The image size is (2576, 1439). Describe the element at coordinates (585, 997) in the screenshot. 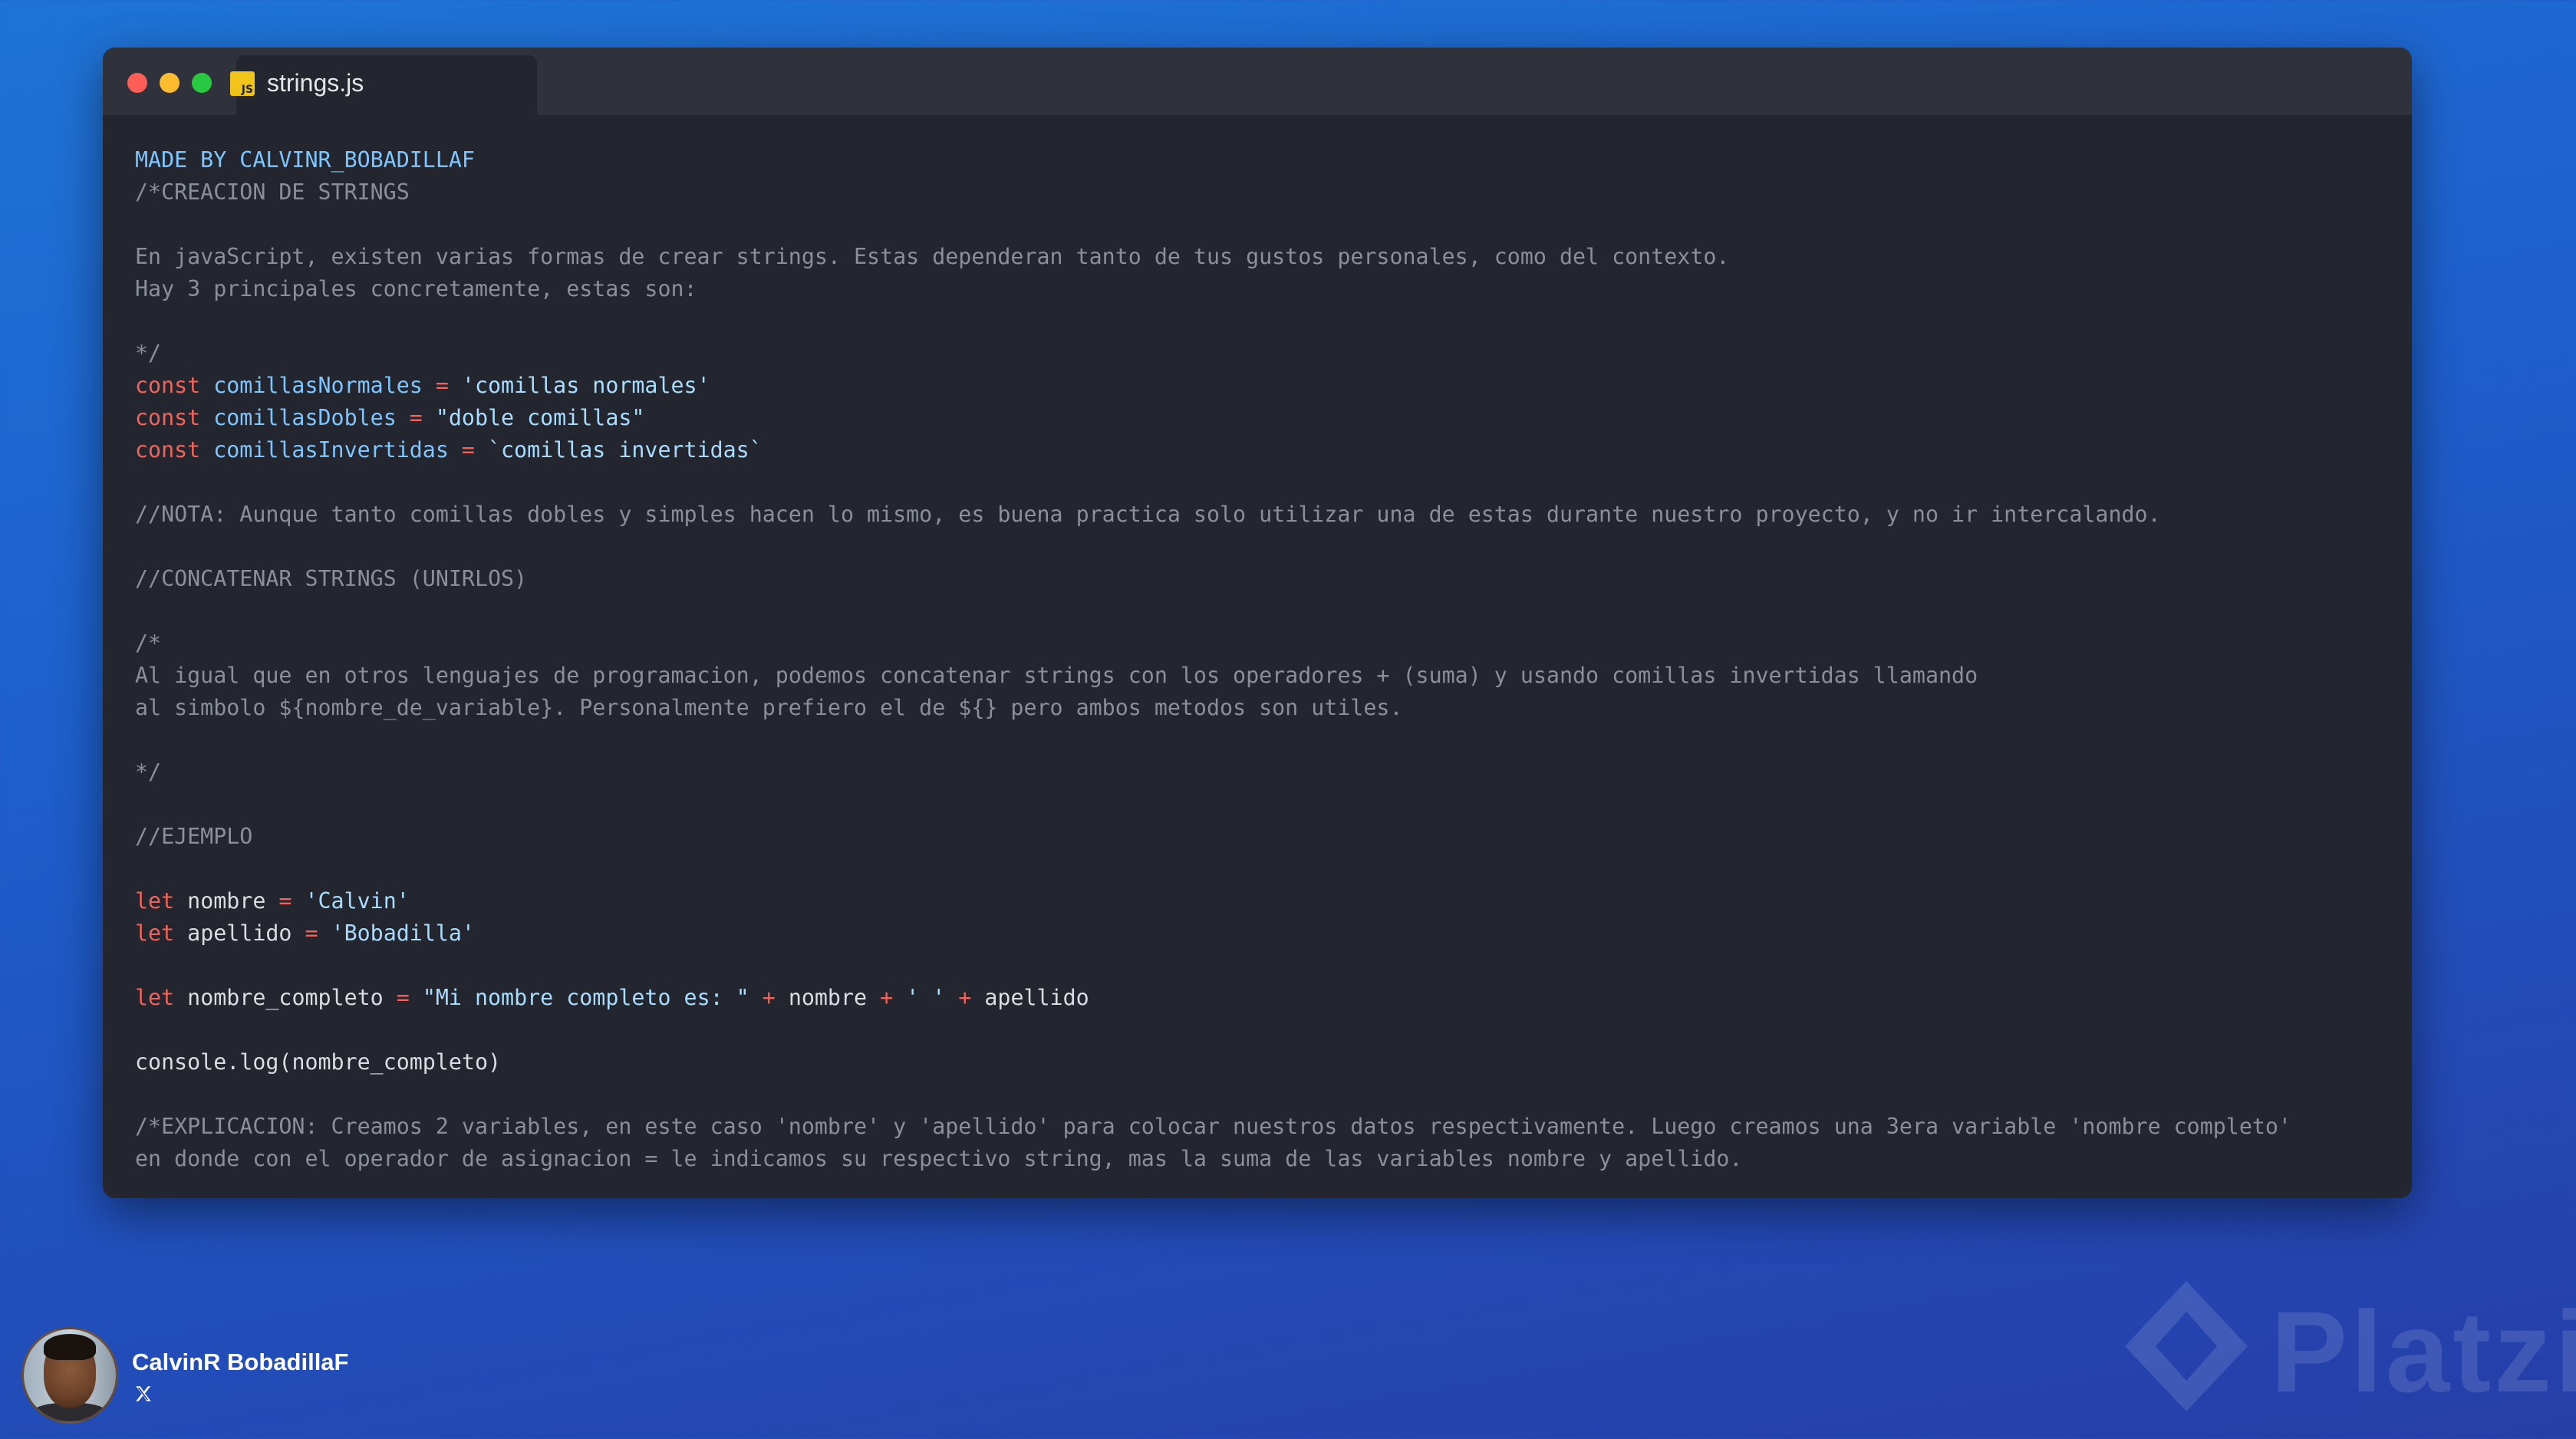

I see `code-token: "Mi nombre completo es: "` at that location.